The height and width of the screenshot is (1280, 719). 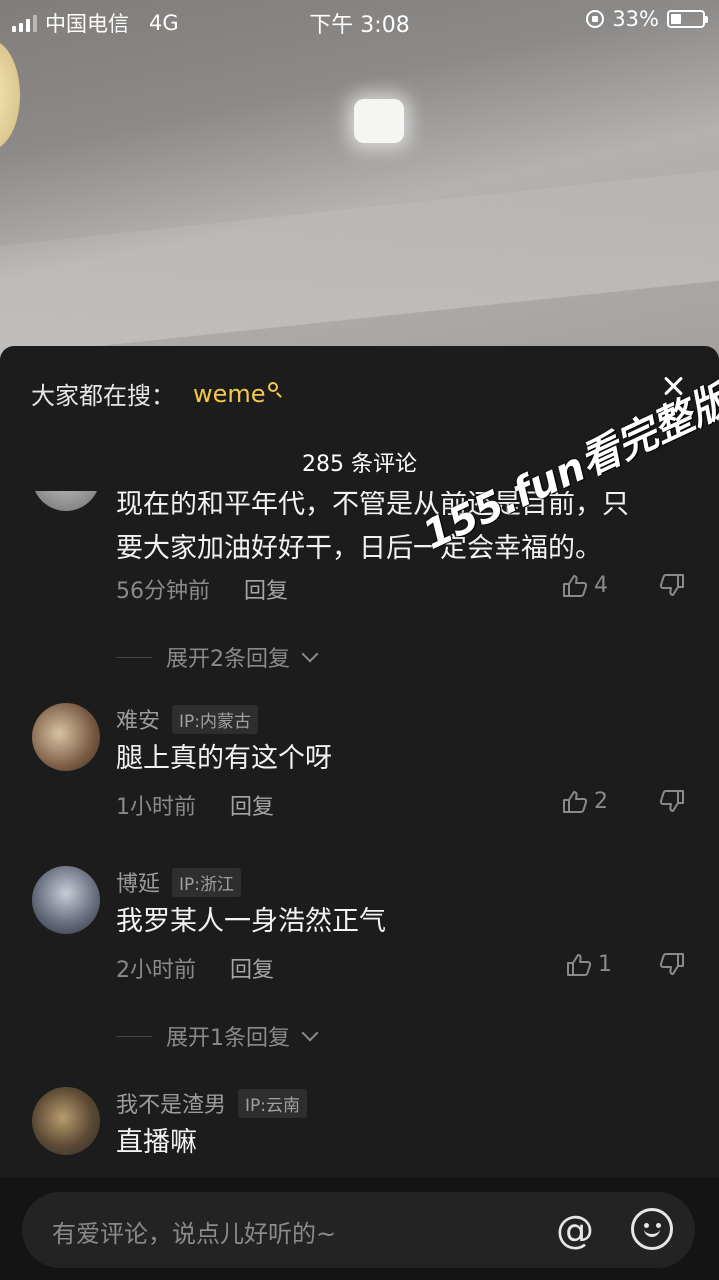 I want to click on author-nickname: 博延, so click(x=138, y=882).